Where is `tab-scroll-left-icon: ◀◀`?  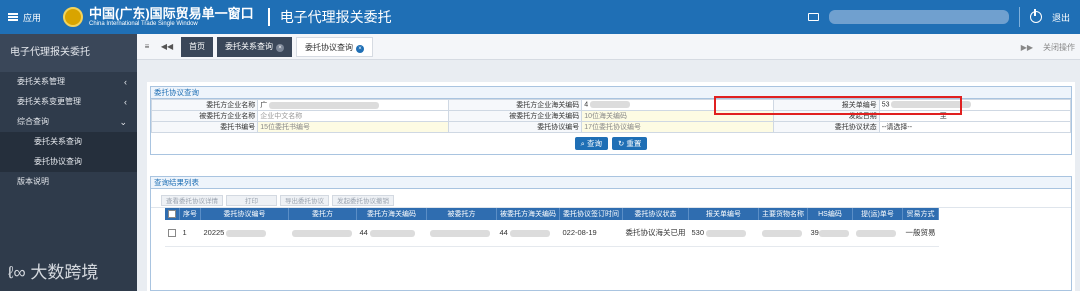 tab-scroll-left-icon: ◀◀ is located at coordinates (167, 46).